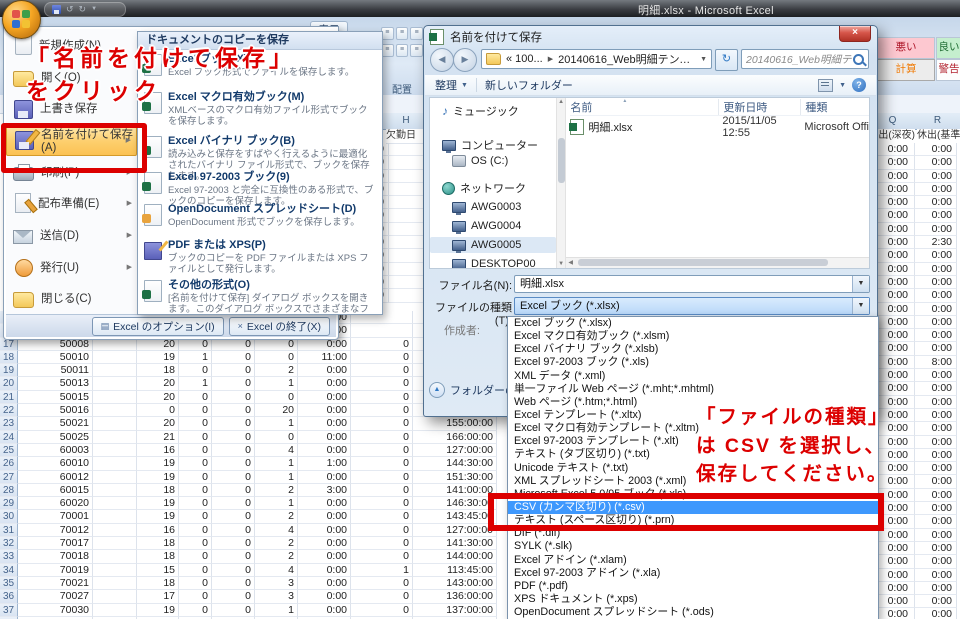  Describe the element at coordinates (402, 50) in the screenshot. I see `align-center-icon: ≡` at that location.